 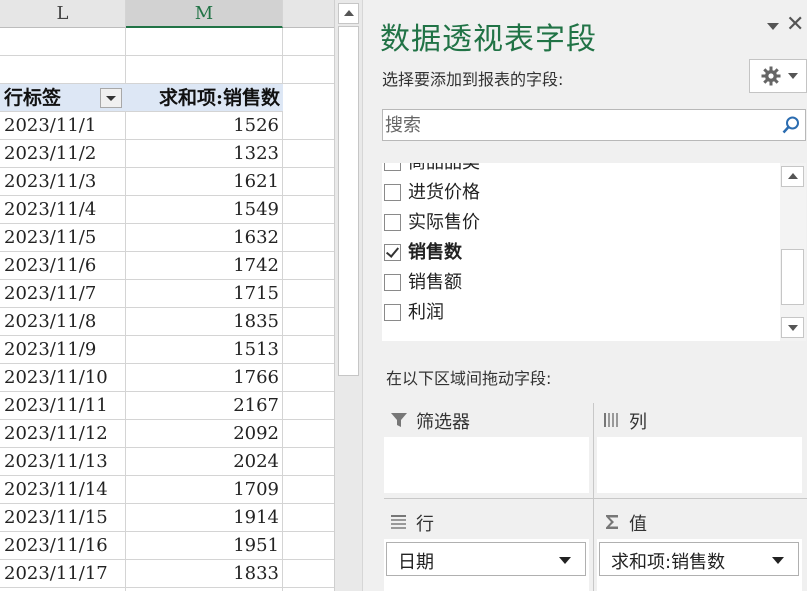 I want to click on scroll-down-button, so click(x=792, y=327).